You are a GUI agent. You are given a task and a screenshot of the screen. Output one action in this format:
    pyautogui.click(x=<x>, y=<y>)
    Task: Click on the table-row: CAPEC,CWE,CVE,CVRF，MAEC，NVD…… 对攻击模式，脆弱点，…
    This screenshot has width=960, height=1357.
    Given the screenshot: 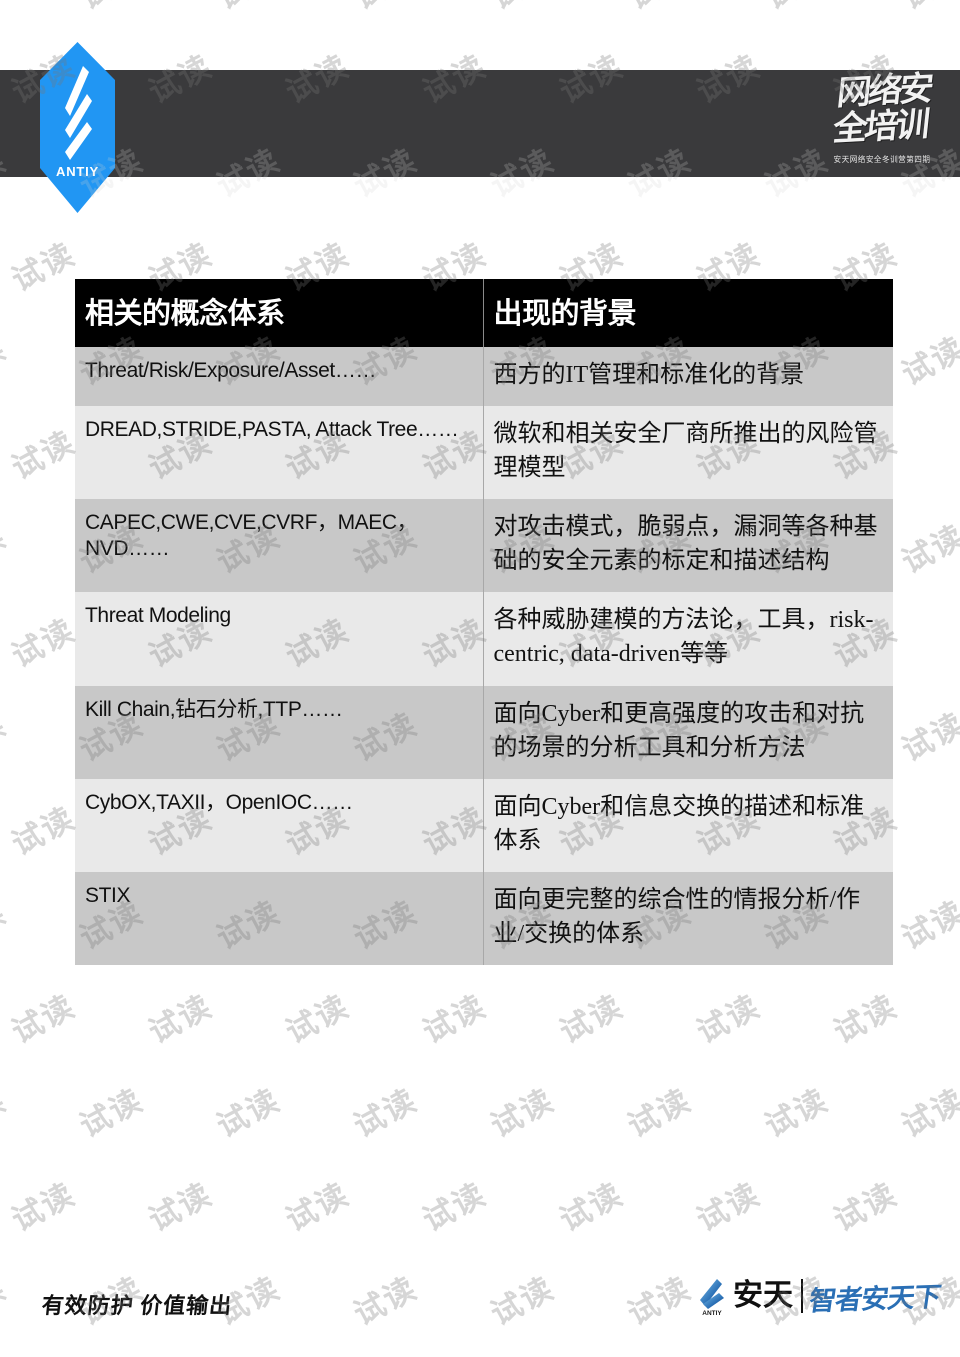 What is the action you would take?
    pyautogui.click(x=484, y=546)
    